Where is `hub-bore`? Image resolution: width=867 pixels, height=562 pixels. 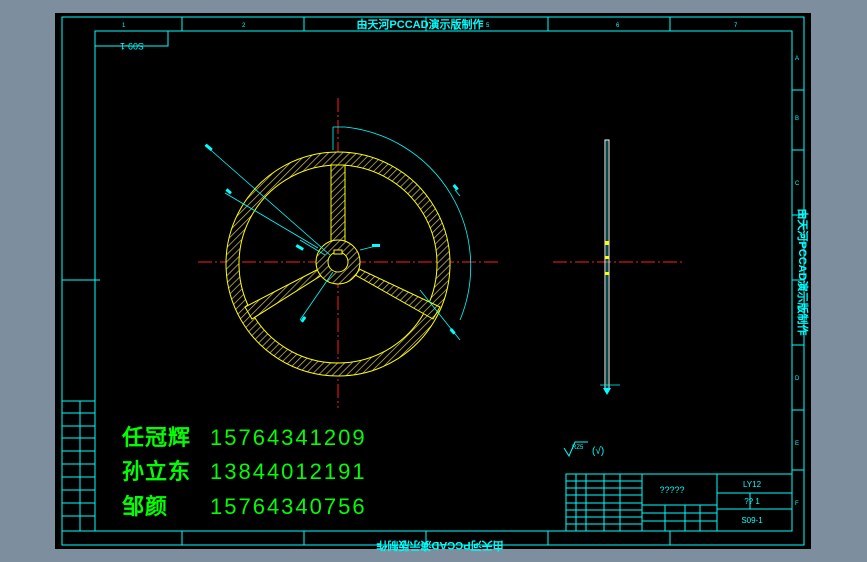 hub-bore is located at coordinates (338, 262).